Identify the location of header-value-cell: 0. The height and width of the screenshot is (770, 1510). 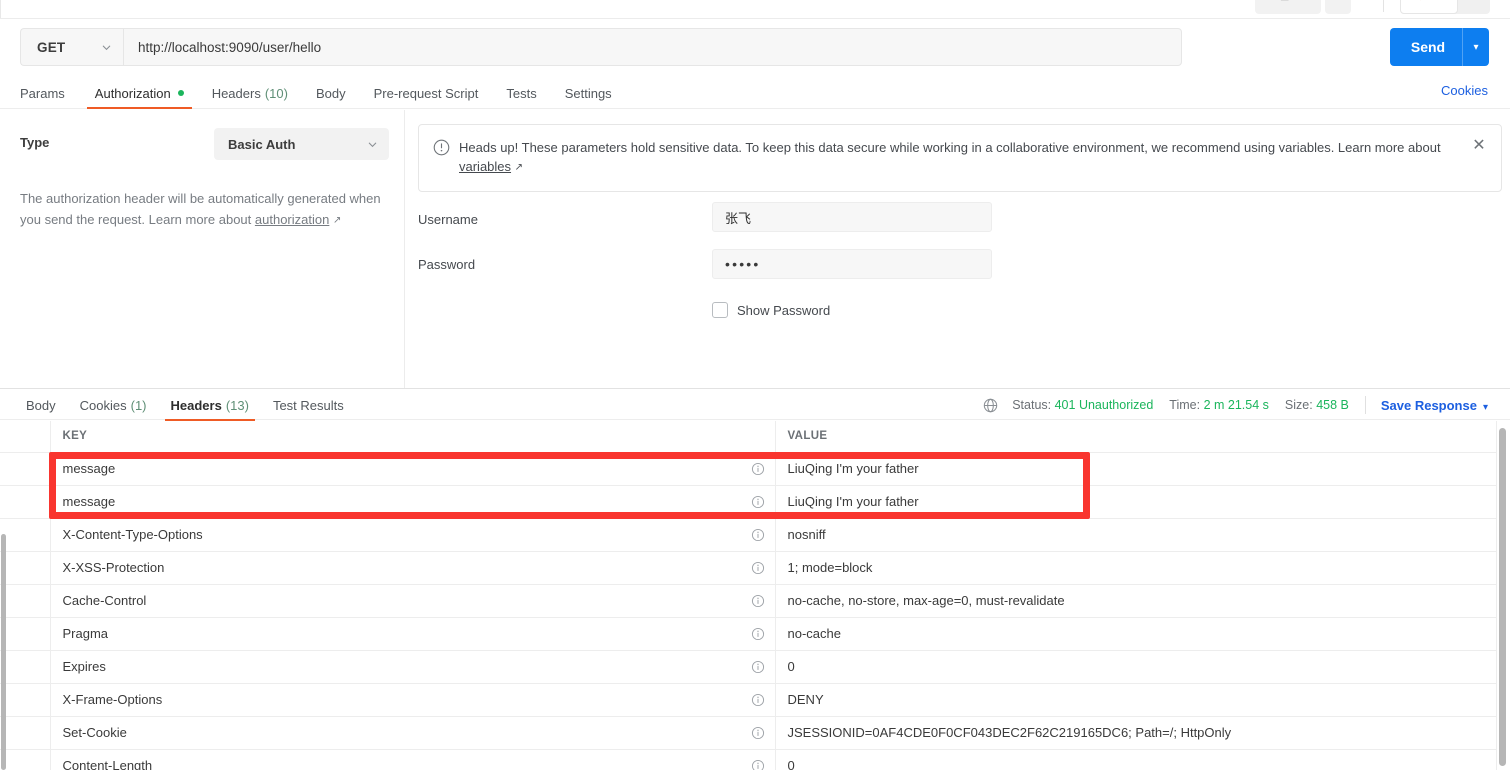
(1136, 667).